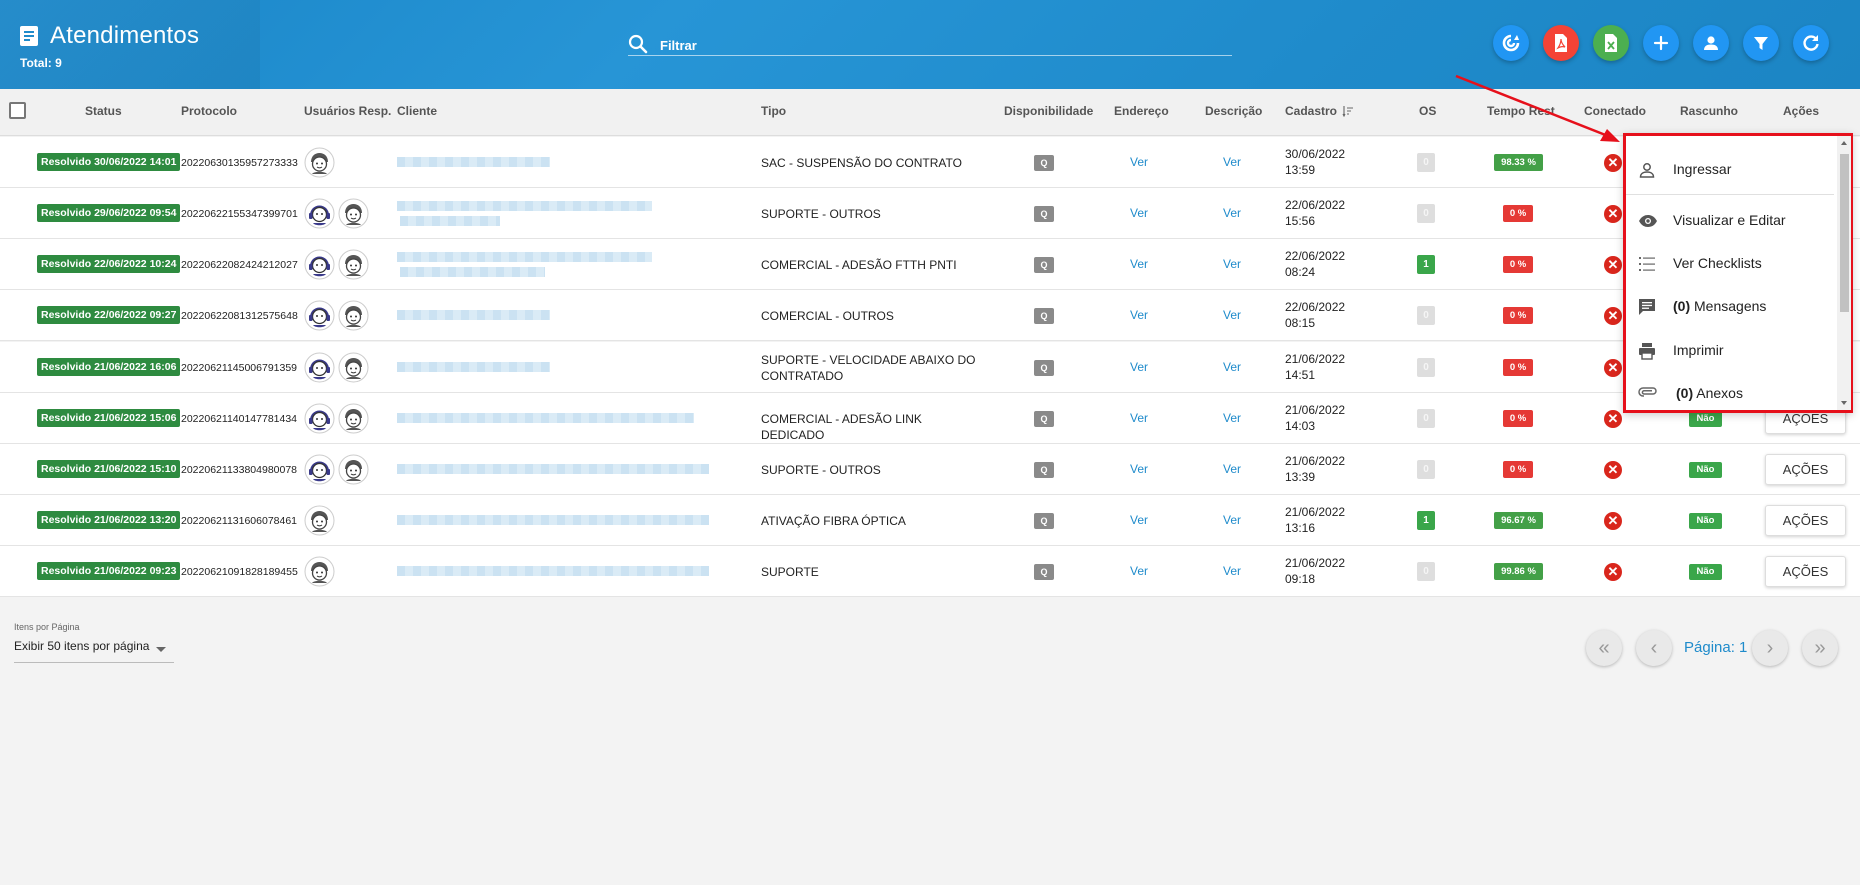  What do you see at coordinates (1647, 307) in the screenshot?
I see `message-icon` at bounding box center [1647, 307].